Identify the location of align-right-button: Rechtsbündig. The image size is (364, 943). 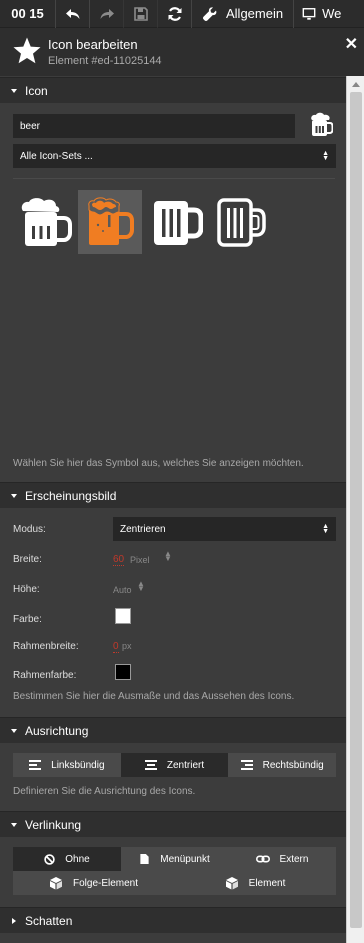
(282, 765).